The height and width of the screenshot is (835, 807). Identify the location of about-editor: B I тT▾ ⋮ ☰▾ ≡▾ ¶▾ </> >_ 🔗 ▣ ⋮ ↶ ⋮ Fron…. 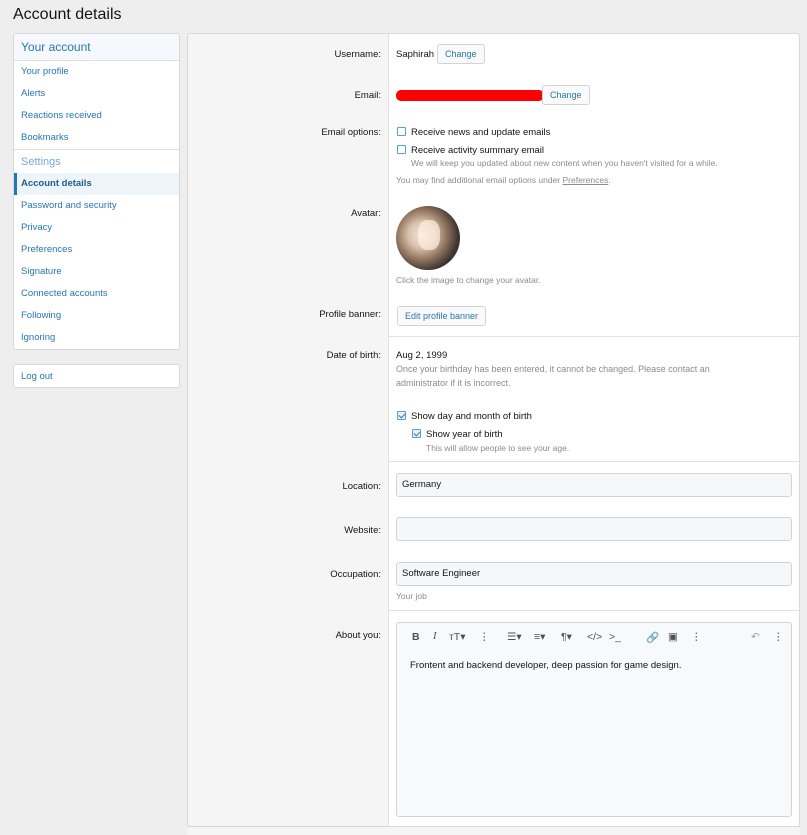
(594, 719).